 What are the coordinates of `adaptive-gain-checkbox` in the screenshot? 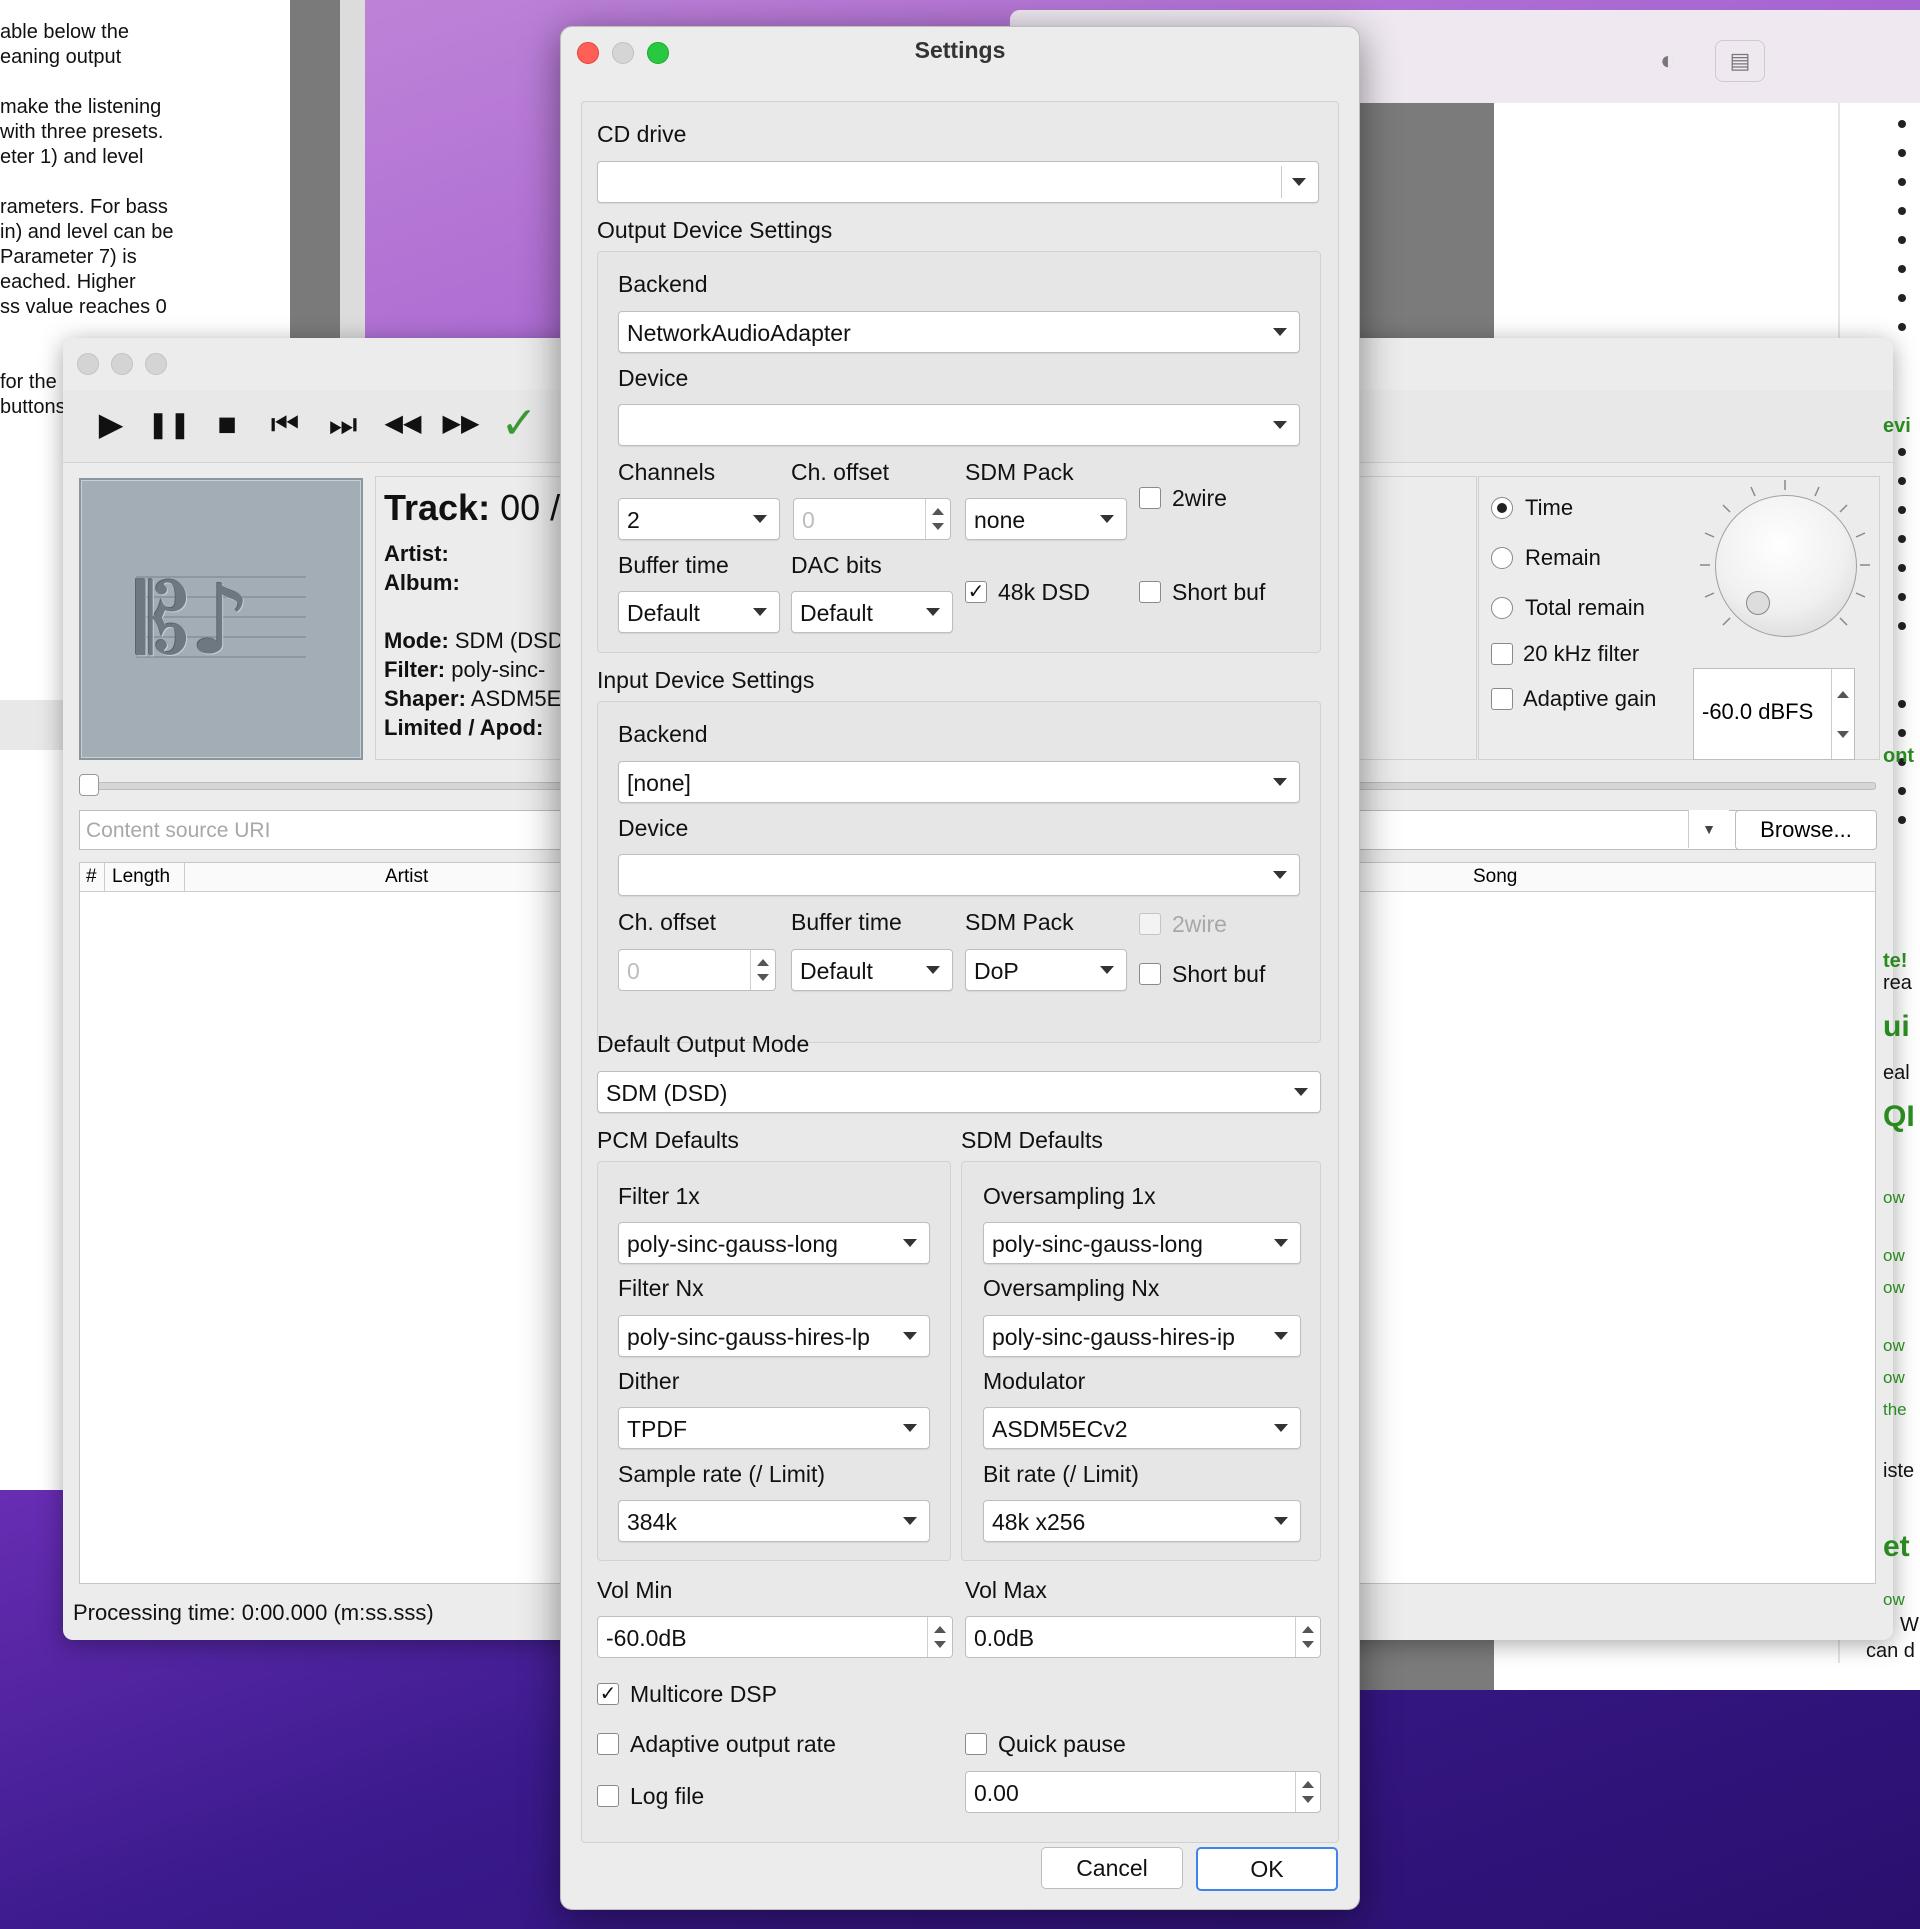 It's located at (1502, 699).